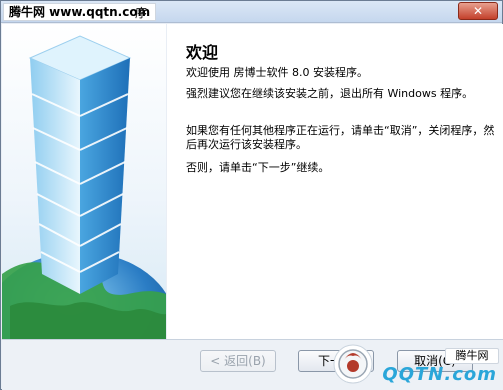 Image resolution: width=503 pixels, height=390 pixels. I want to click on welcome-paragraph-1: 欢迎使用 房博士软件 8.0 安装程序。, so click(277, 72).